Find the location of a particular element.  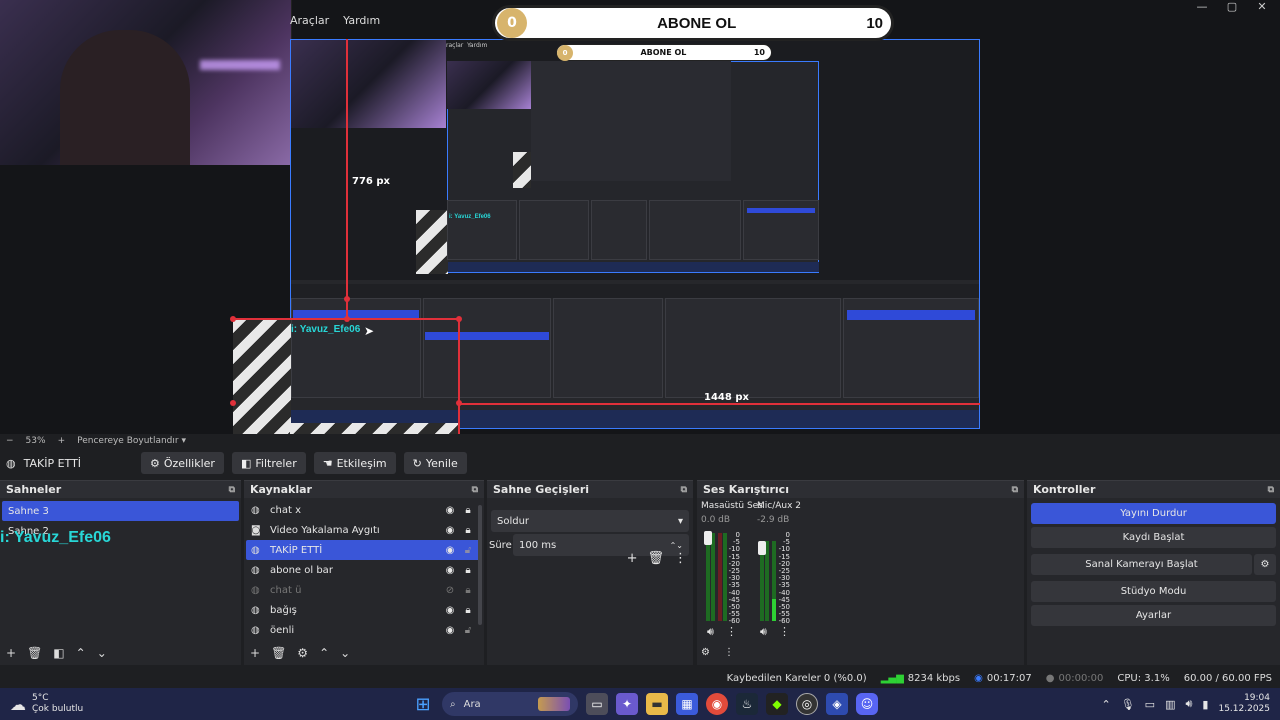

properties-button: ⚙ Özellikler is located at coordinates (182, 463).